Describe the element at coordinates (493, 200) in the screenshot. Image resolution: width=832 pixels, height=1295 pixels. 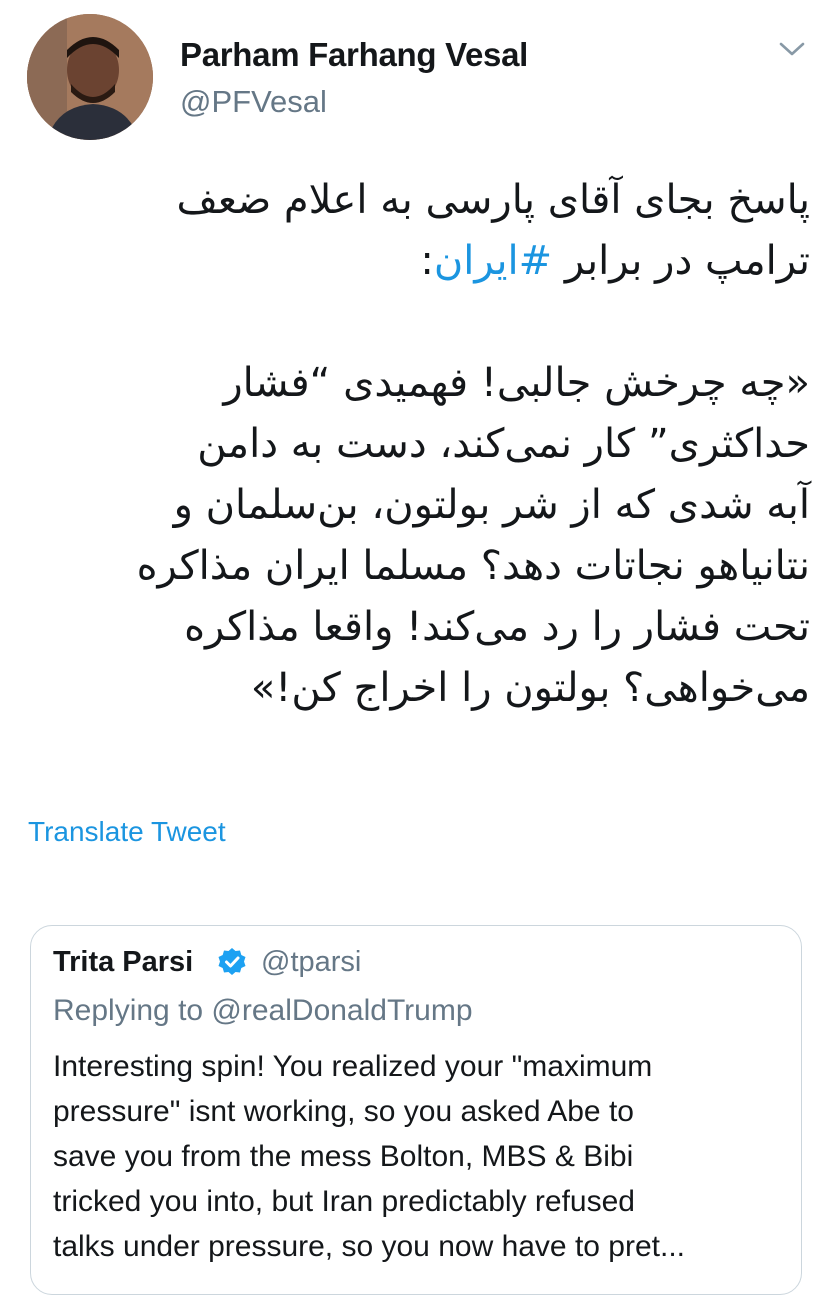
I see `tweet-line-1: پاسخ بجای آقای پارسی به اعلام ضعف` at that location.